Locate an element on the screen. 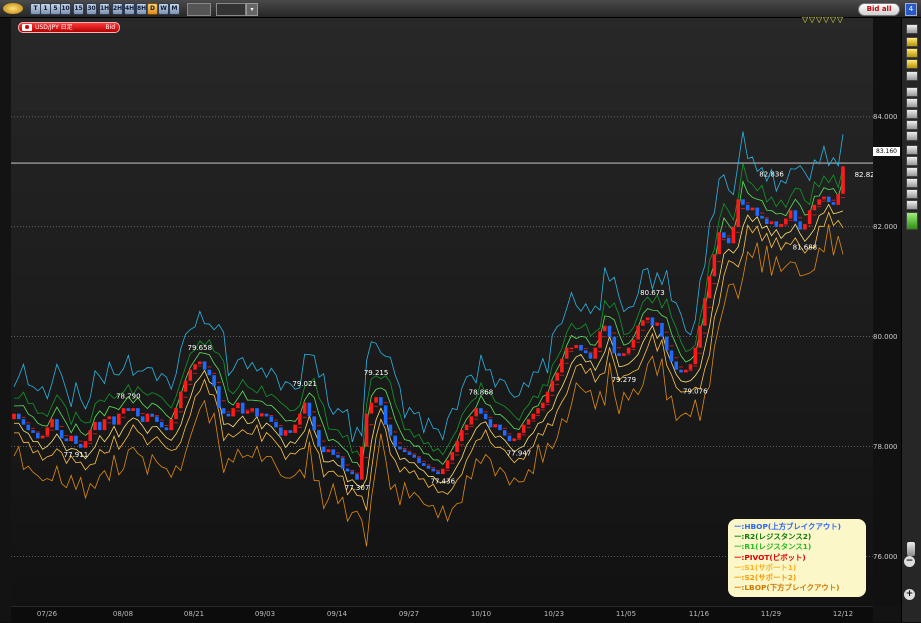 This screenshot has height=623, width=921. x-tick-label: 12/12 is located at coordinates (843, 614).